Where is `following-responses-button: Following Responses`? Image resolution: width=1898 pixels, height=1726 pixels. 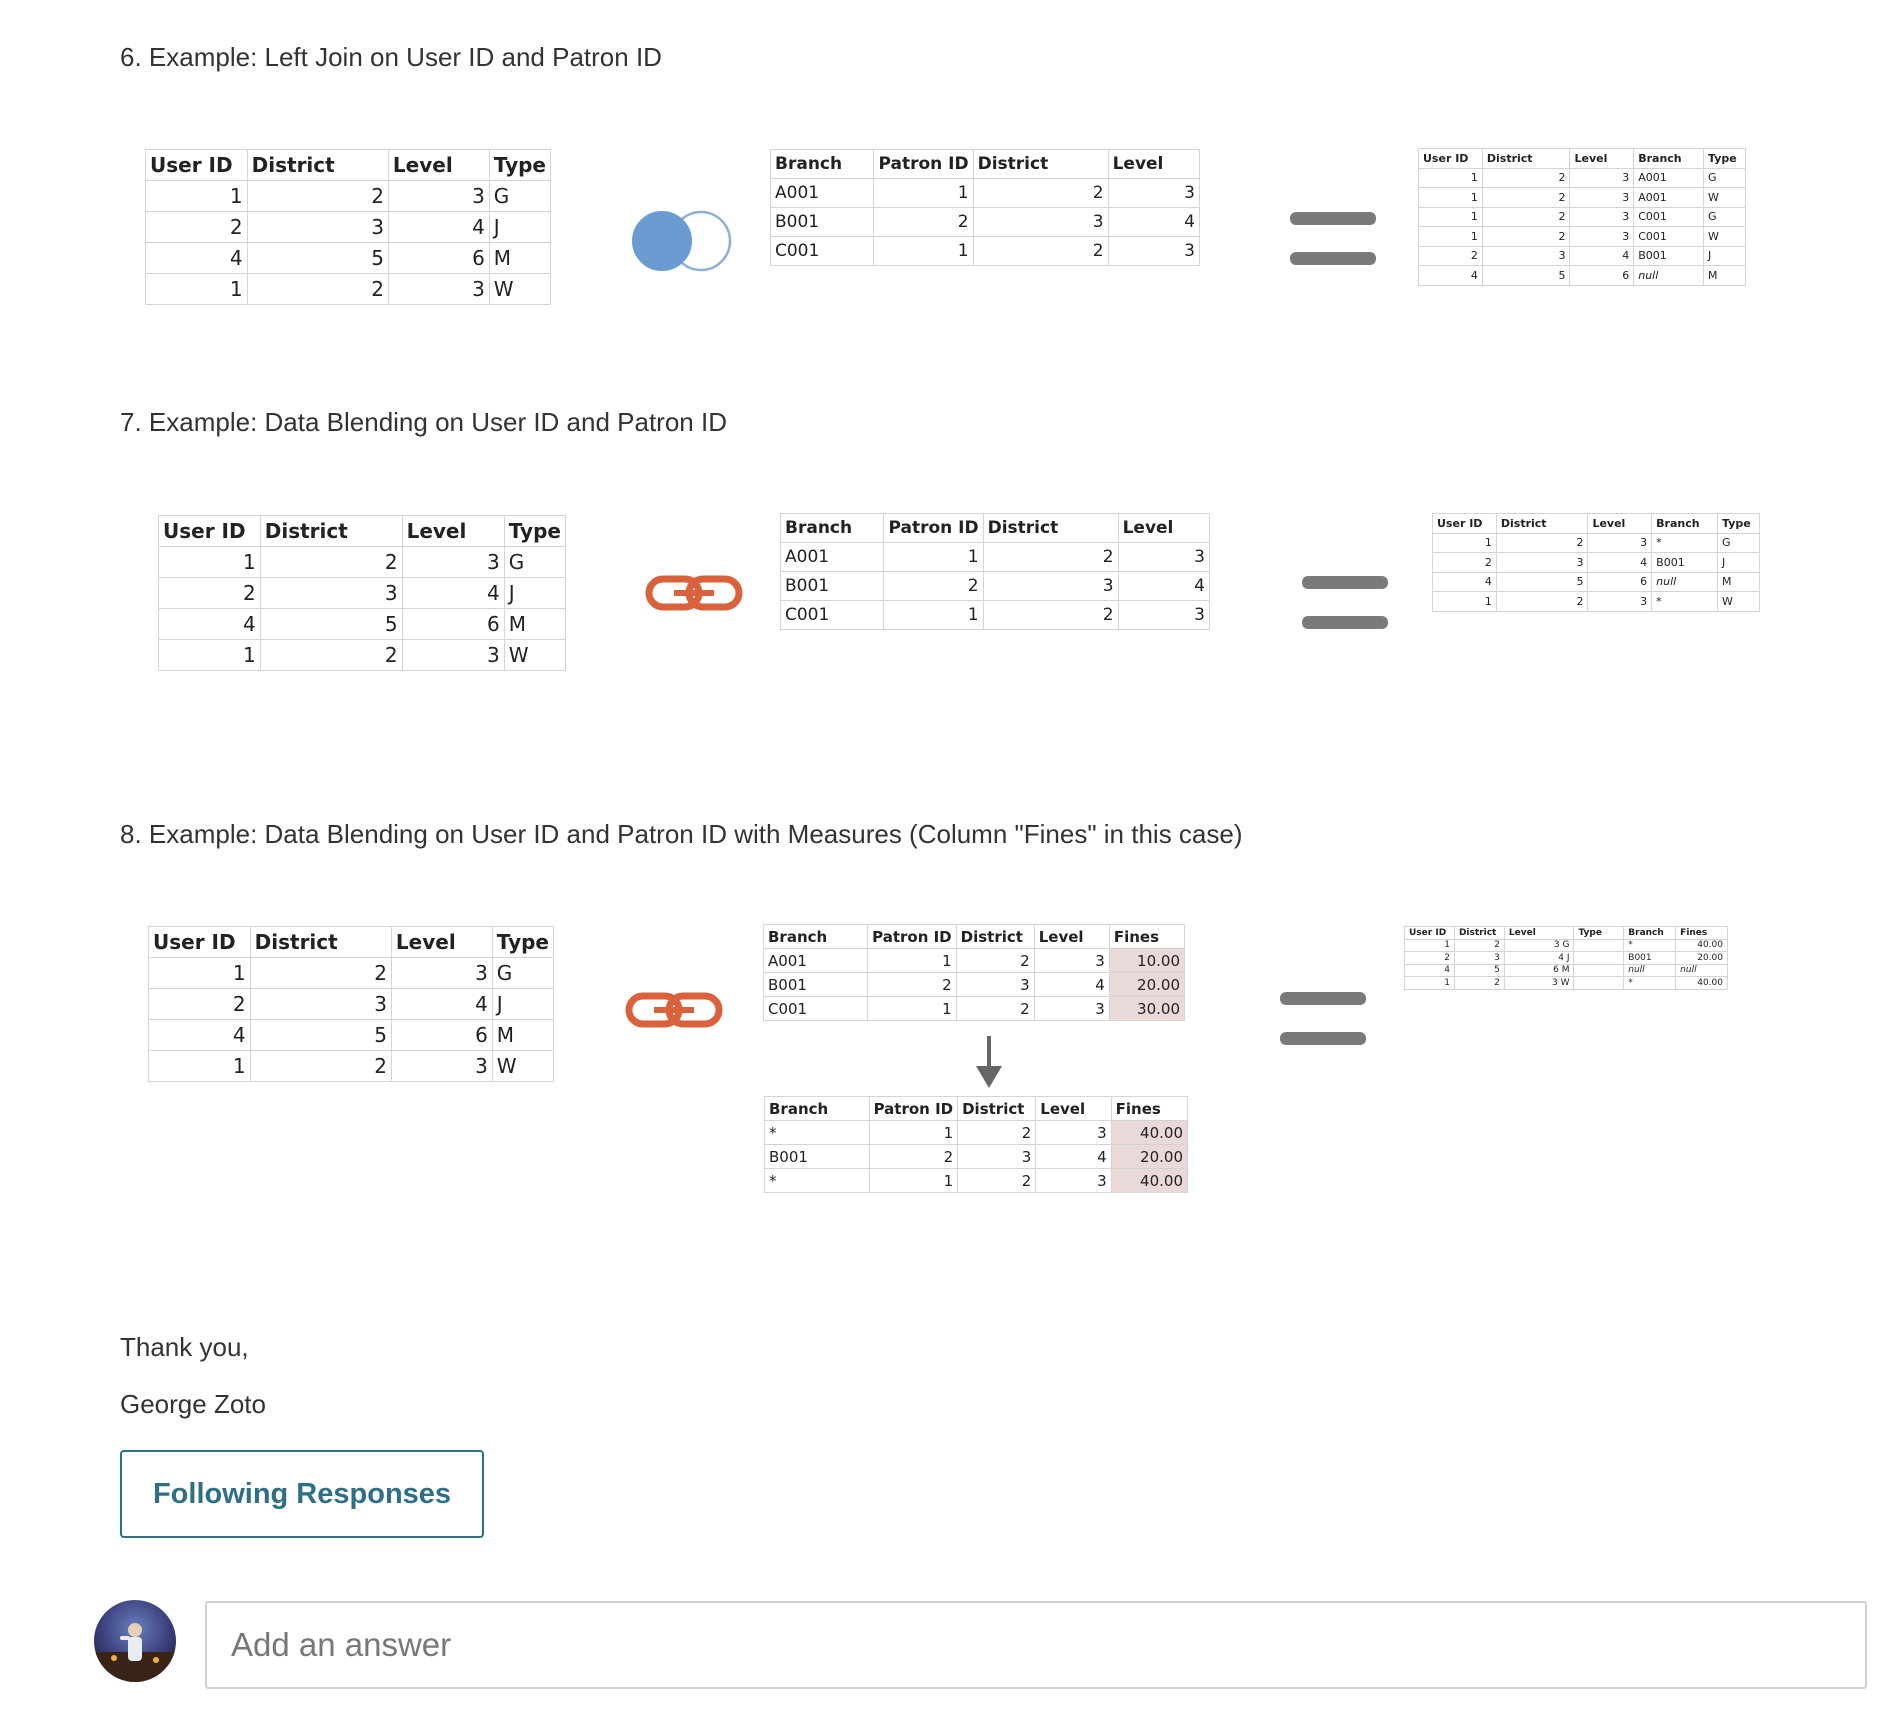 following-responses-button: Following Responses is located at coordinates (302, 1494).